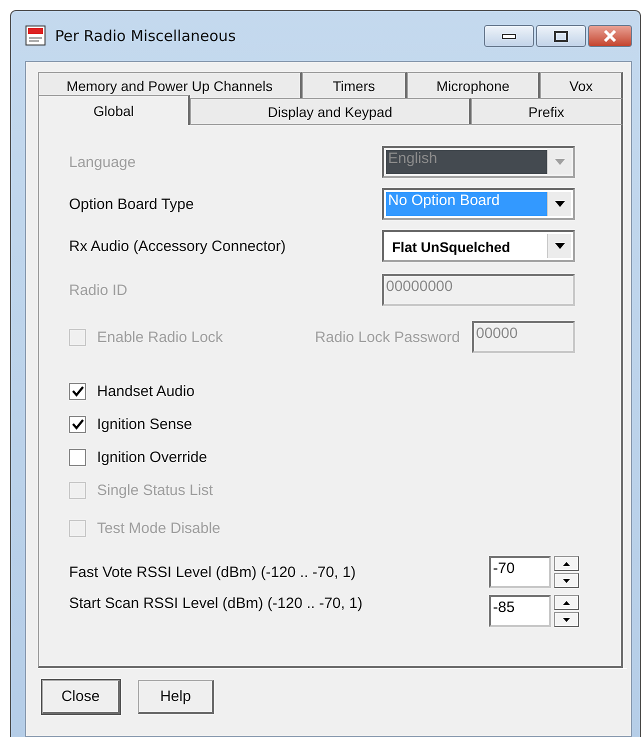 The width and height of the screenshot is (643, 737). Describe the element at coordinates (81, 697) in the screenshot. I see `dialog-button: Close` at that location.